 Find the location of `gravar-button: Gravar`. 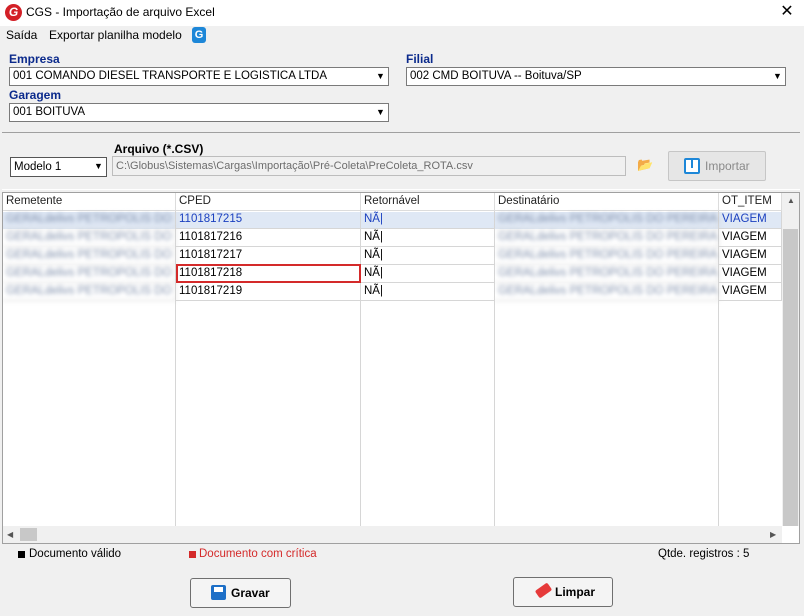

gravar-button: Gravar is located at coordinates (240, 593).